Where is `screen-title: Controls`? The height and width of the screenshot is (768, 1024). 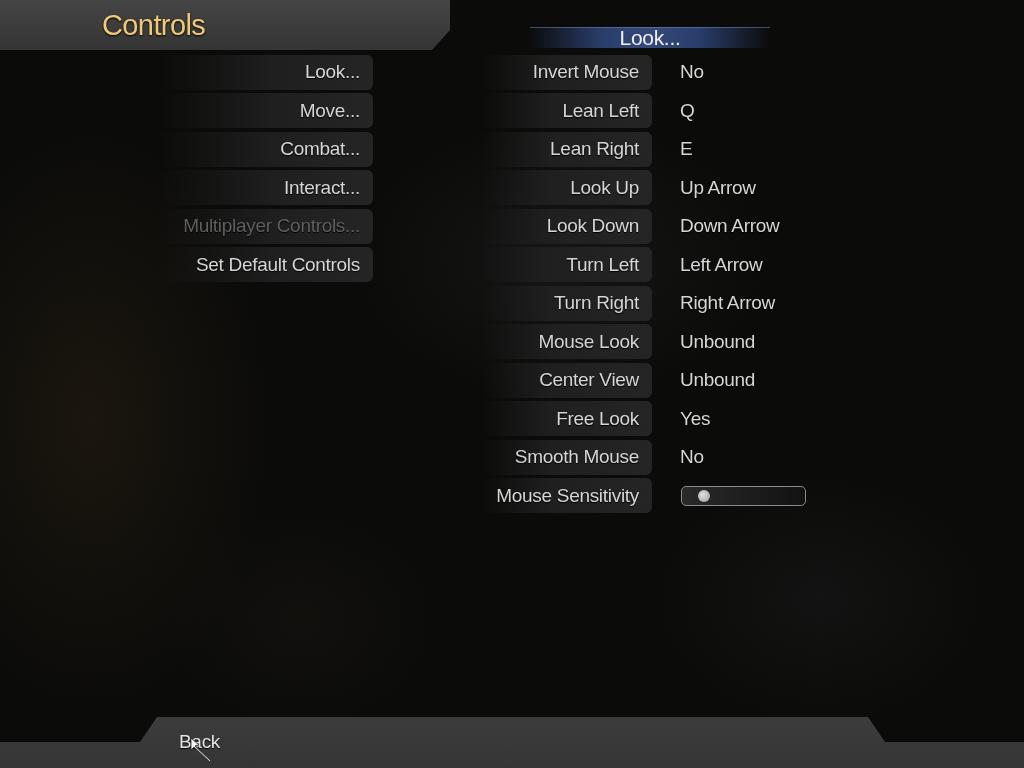
screen-title: Controls is located at coordinates (154, 25).